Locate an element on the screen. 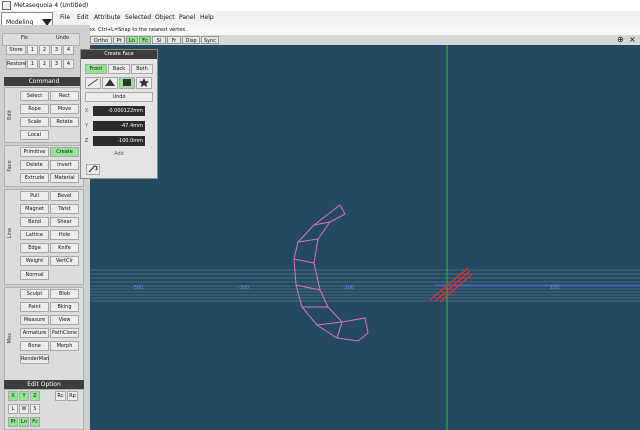  menu-object: Object is located at coordinates (165, 17).